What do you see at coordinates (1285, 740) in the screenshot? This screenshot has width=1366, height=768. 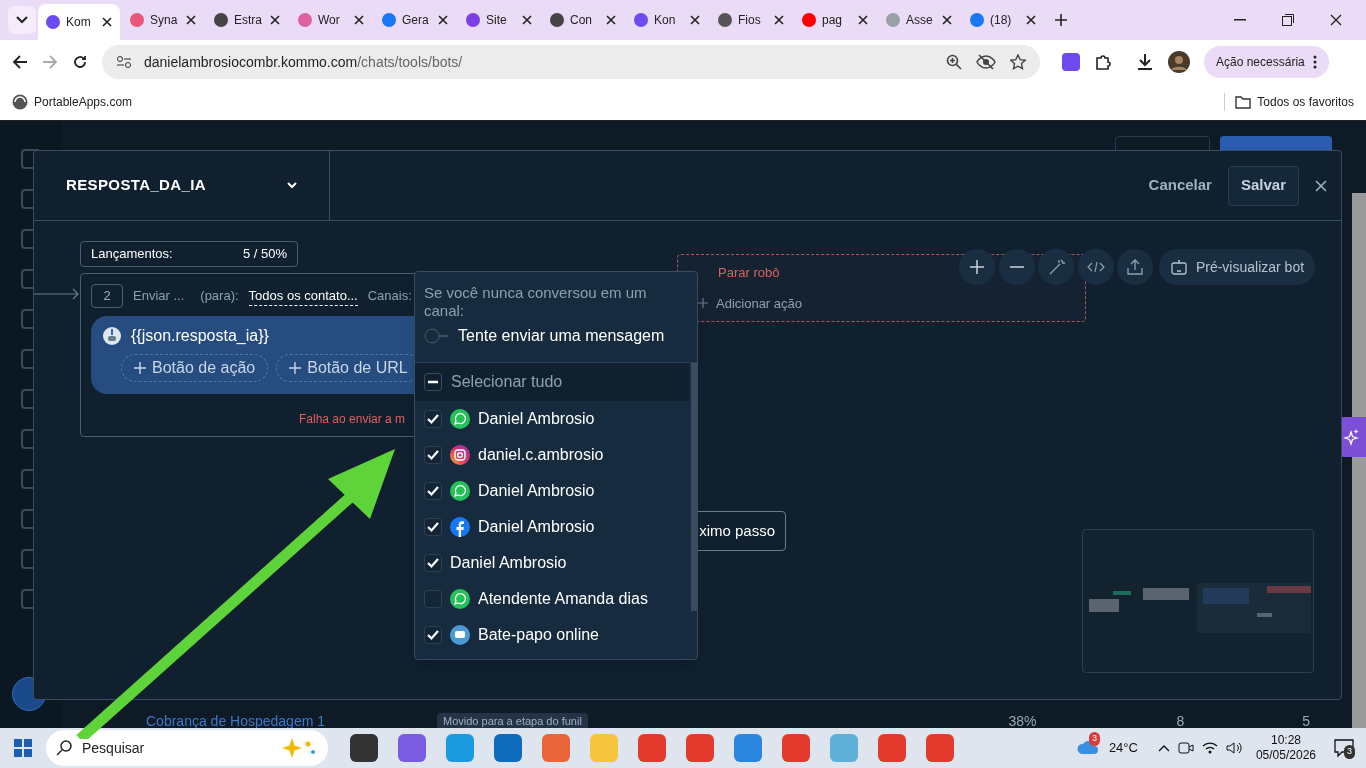 I see `time-text: 10:28` at bounding box center [1285, 740].